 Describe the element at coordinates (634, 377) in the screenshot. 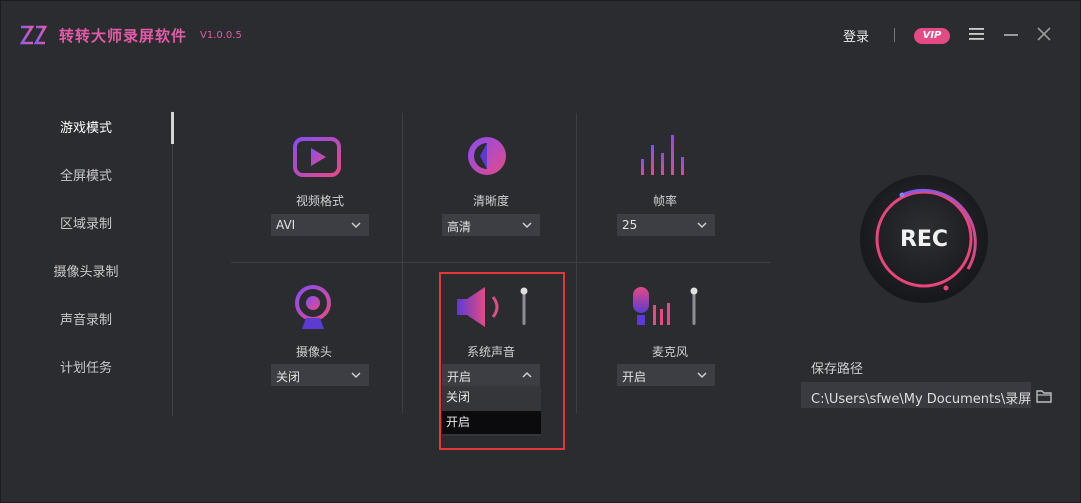

I see `microphone-value: 开启` at that location.